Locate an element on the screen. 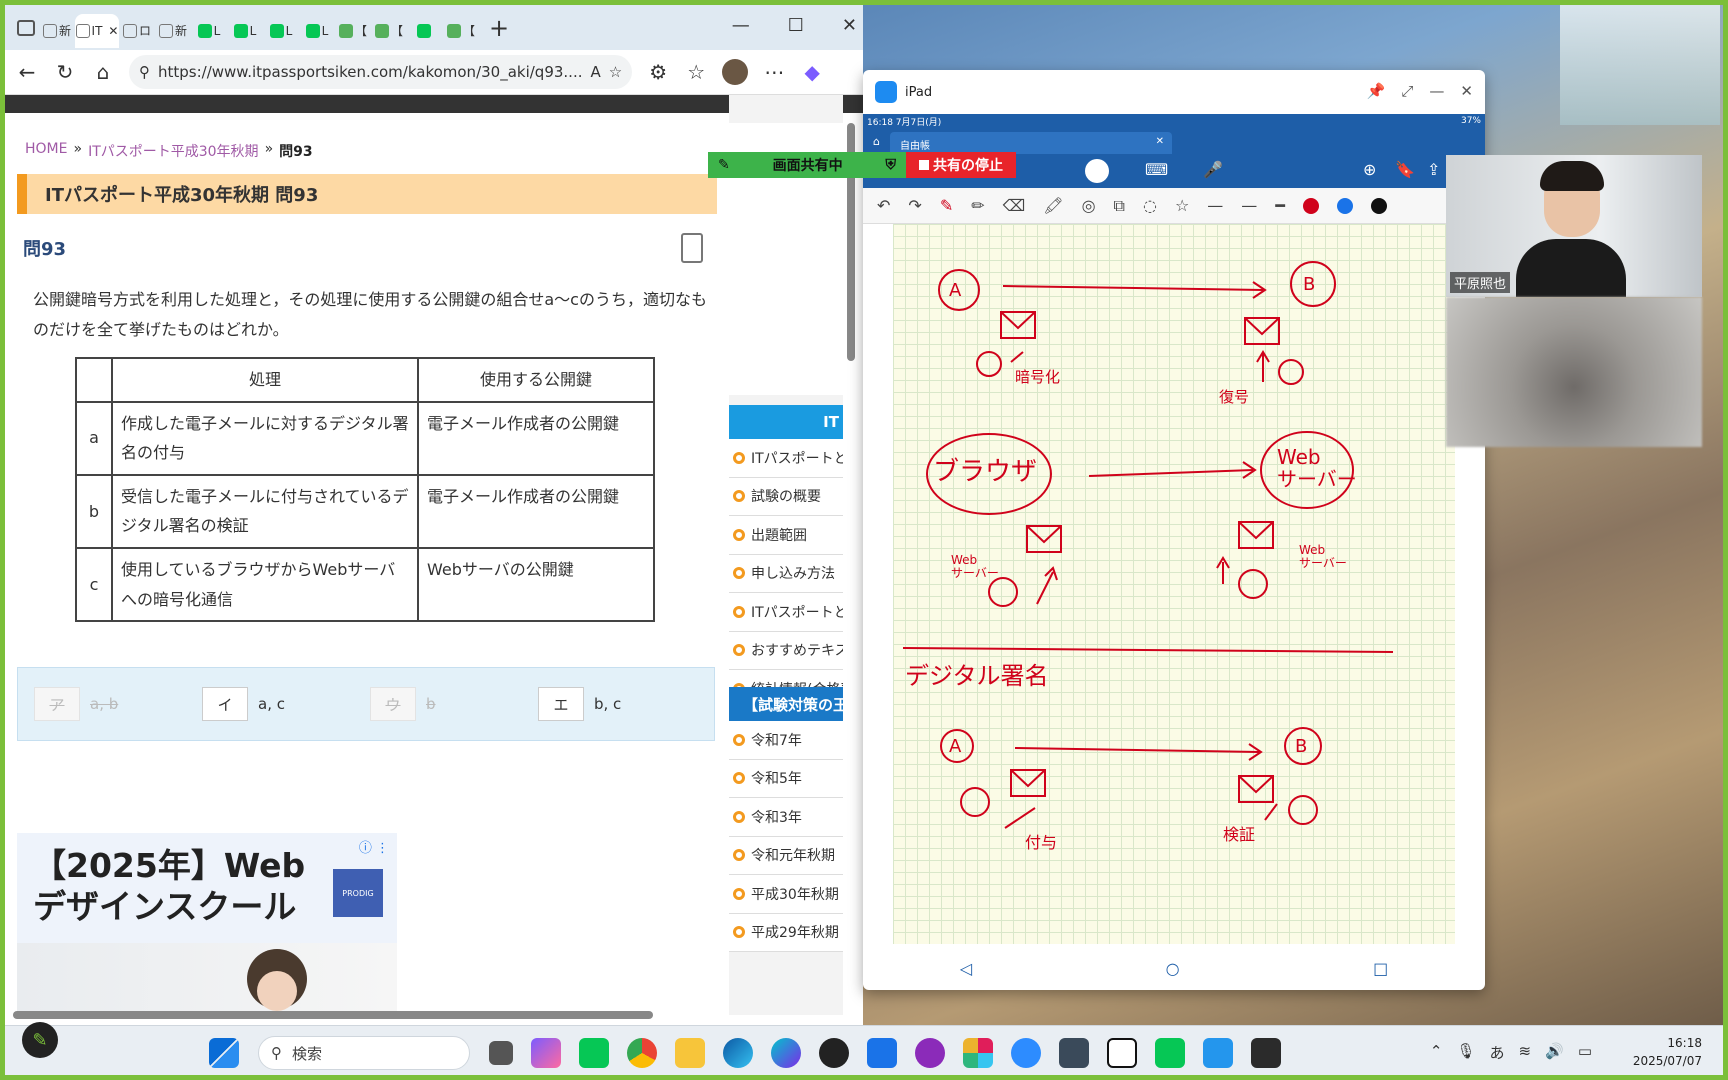 This screenshot has height=1080, width=1728. sidebar-year-item: 令和3年 is located at coordinates (786, 817).